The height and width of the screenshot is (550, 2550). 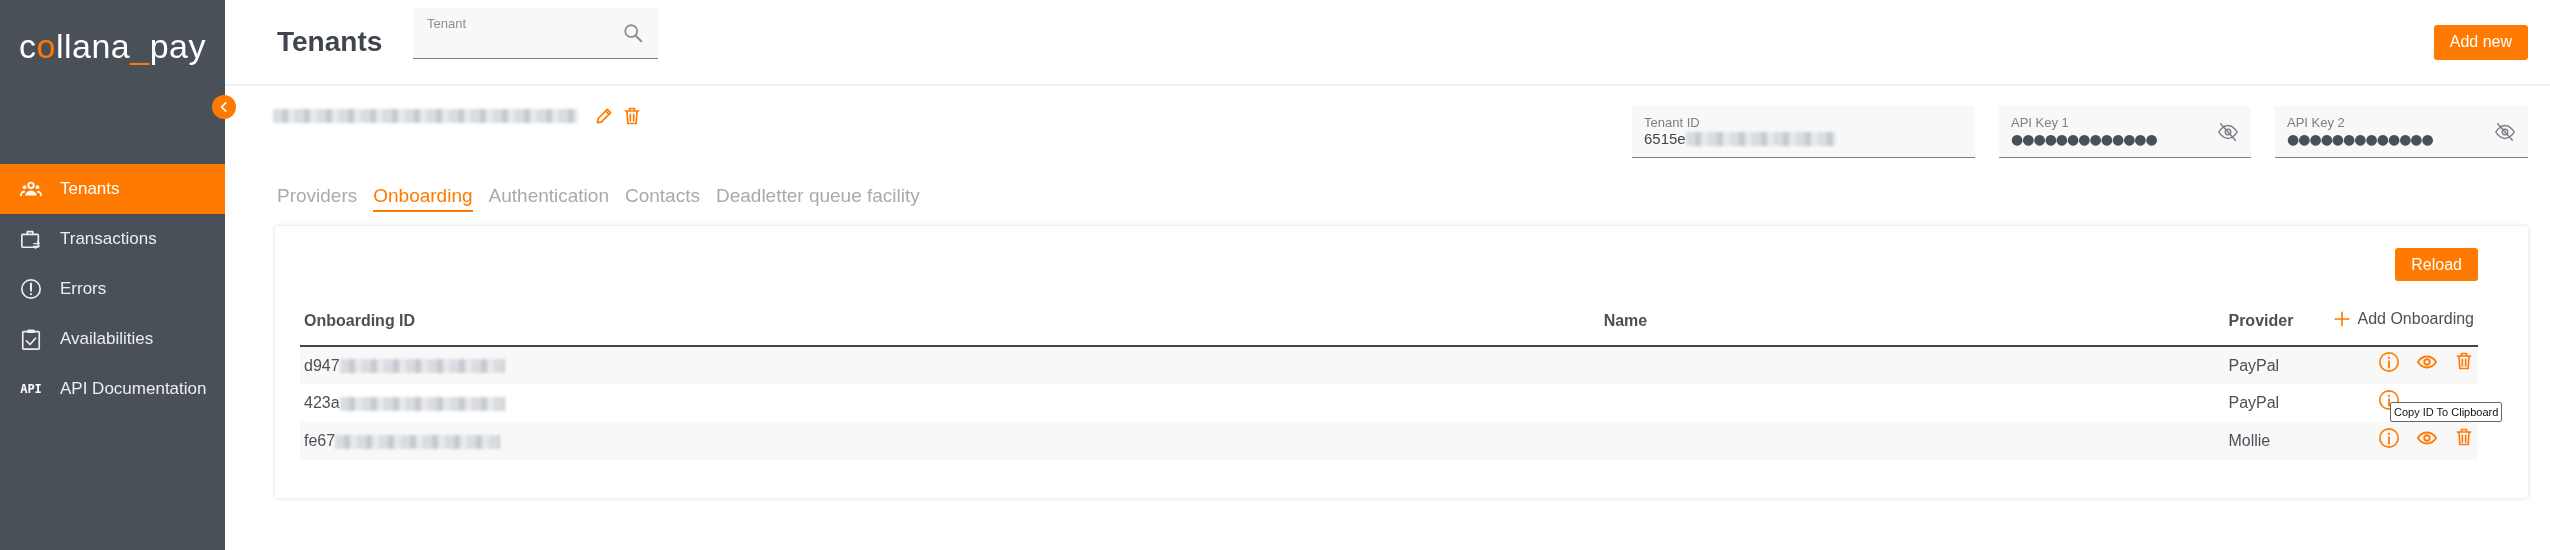 I want to click on edit-button, so click(x=604, y=116).